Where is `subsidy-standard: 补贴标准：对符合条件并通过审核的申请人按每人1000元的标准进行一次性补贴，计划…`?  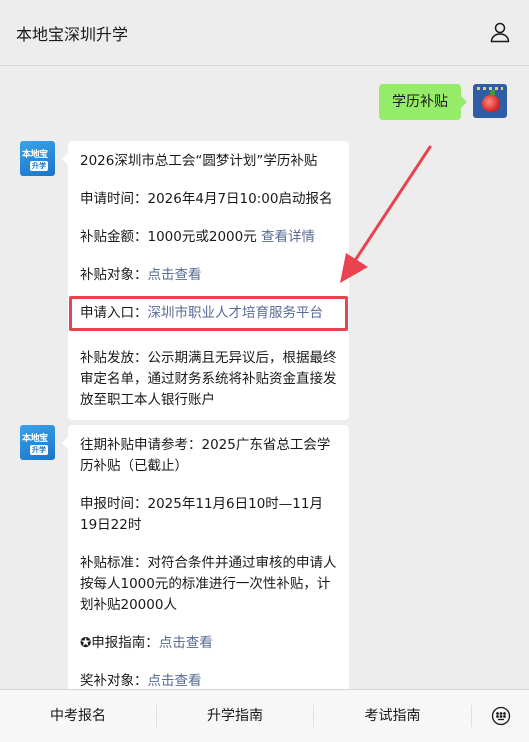
subsidy-standard: 补贴标准：对符合条件并通过审核的申请人按每人1000元的标准进行一次性补贴，计划… is located at coordinates (208, 584).